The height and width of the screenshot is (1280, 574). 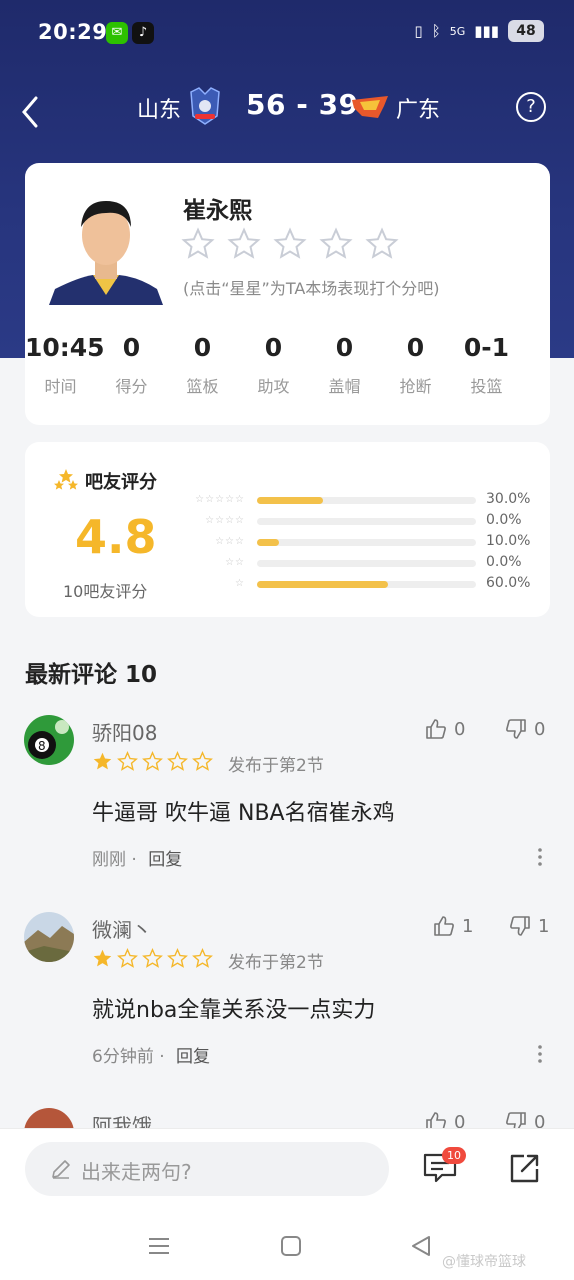 I want to click on share-icon, so click(x=524, y=1168).